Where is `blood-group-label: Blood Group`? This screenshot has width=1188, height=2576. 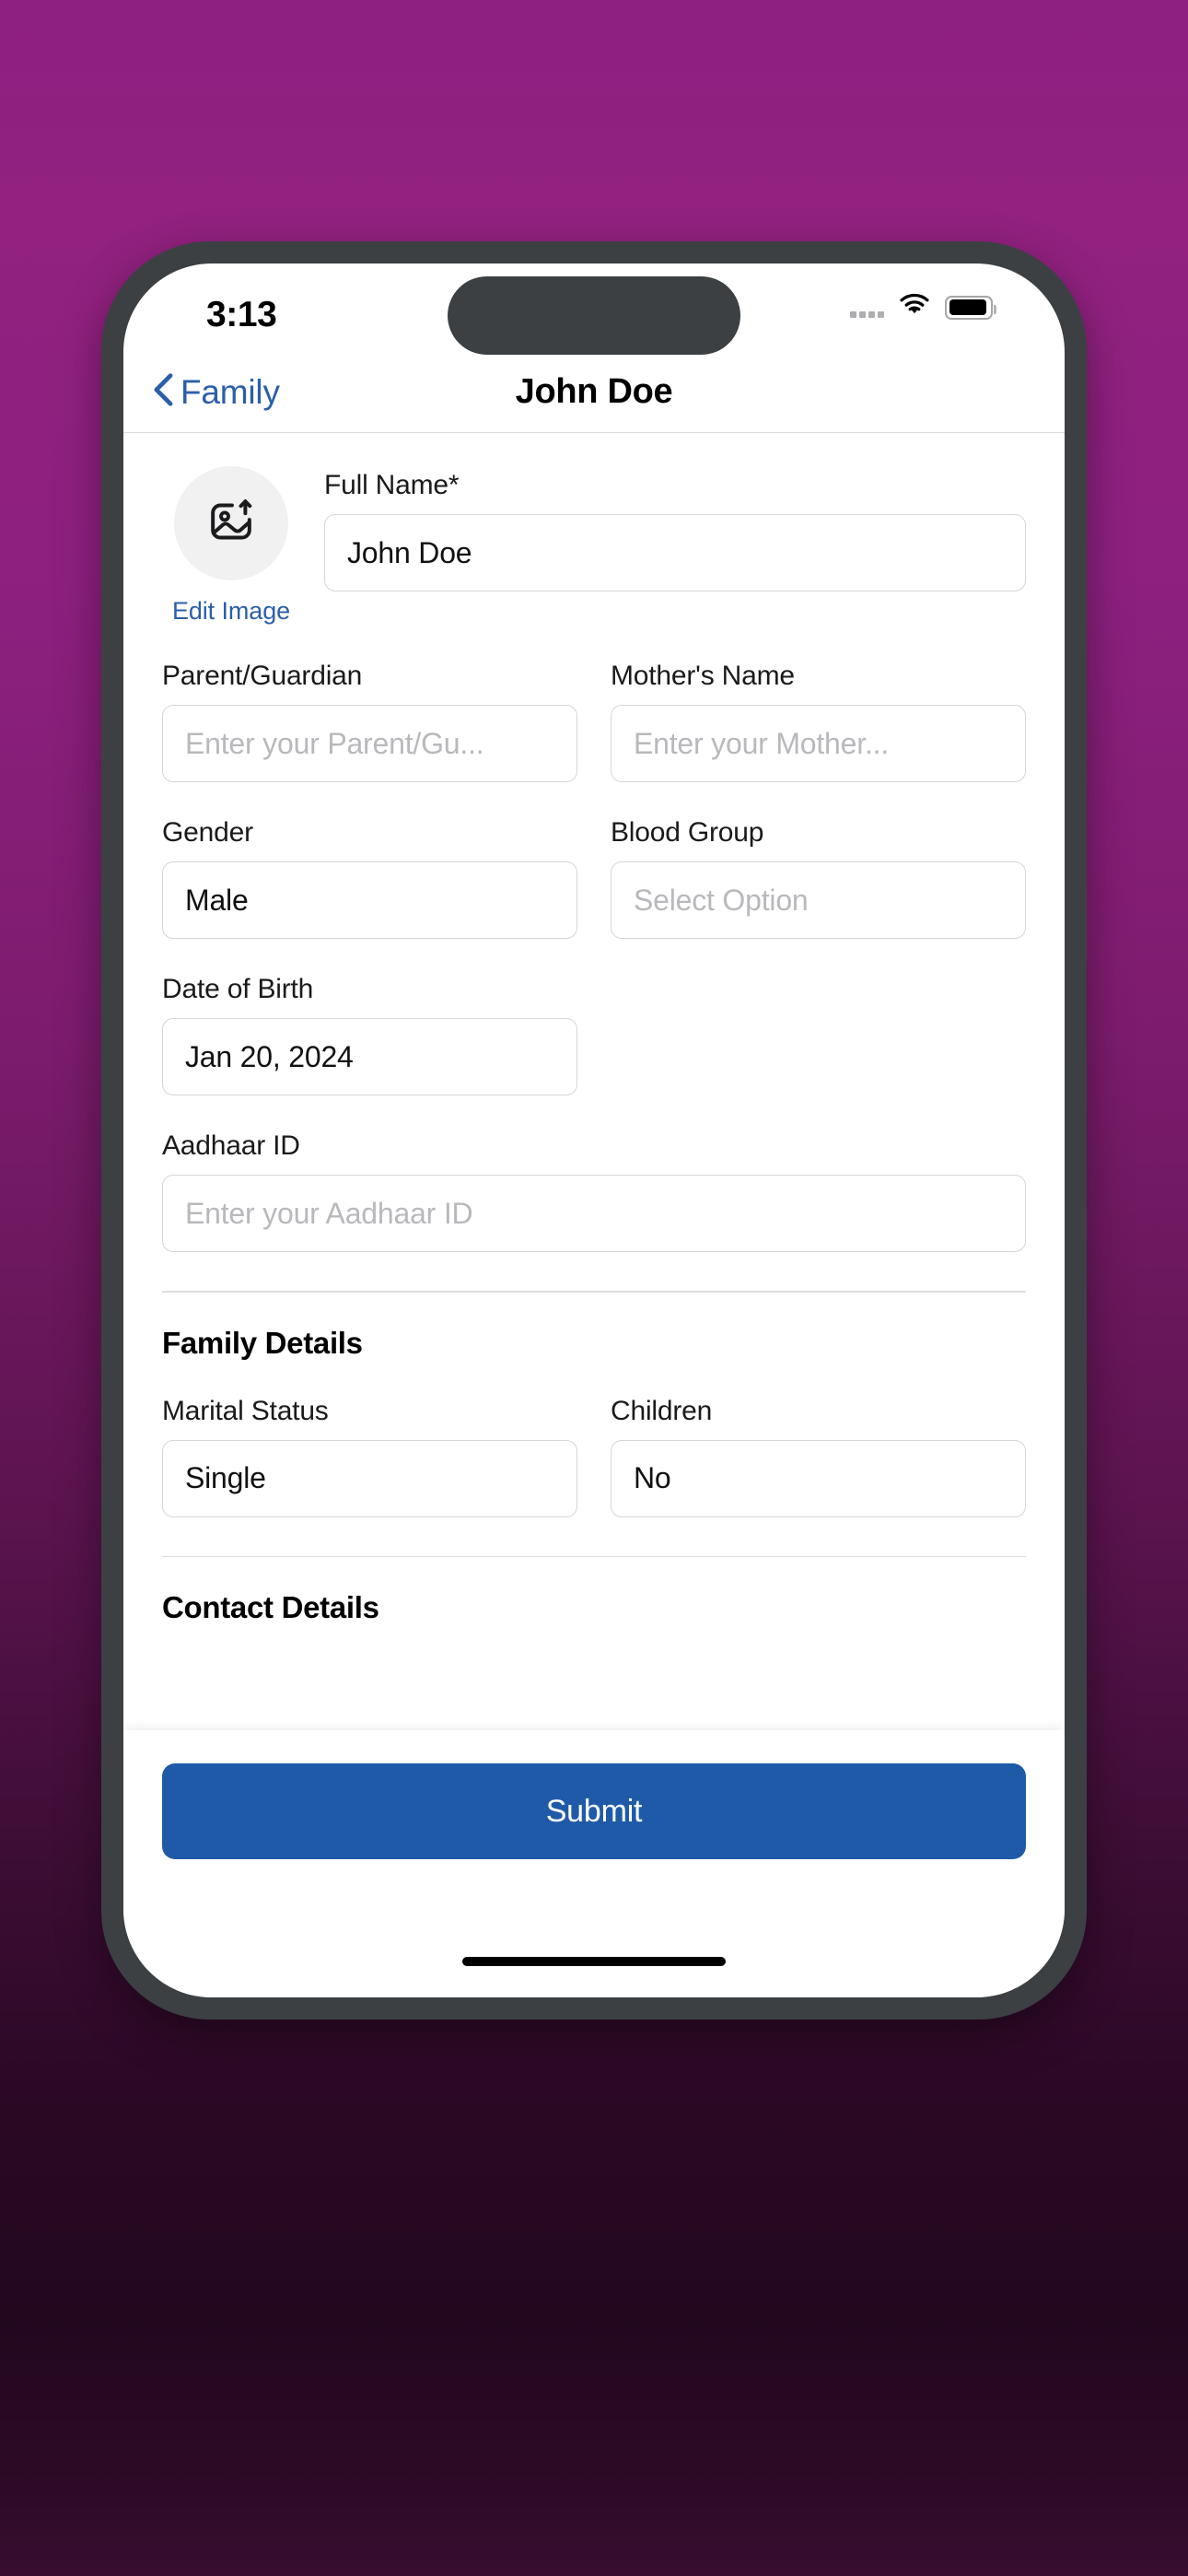
blood-group-label: Blood Group is located at coordinates (688, 832).